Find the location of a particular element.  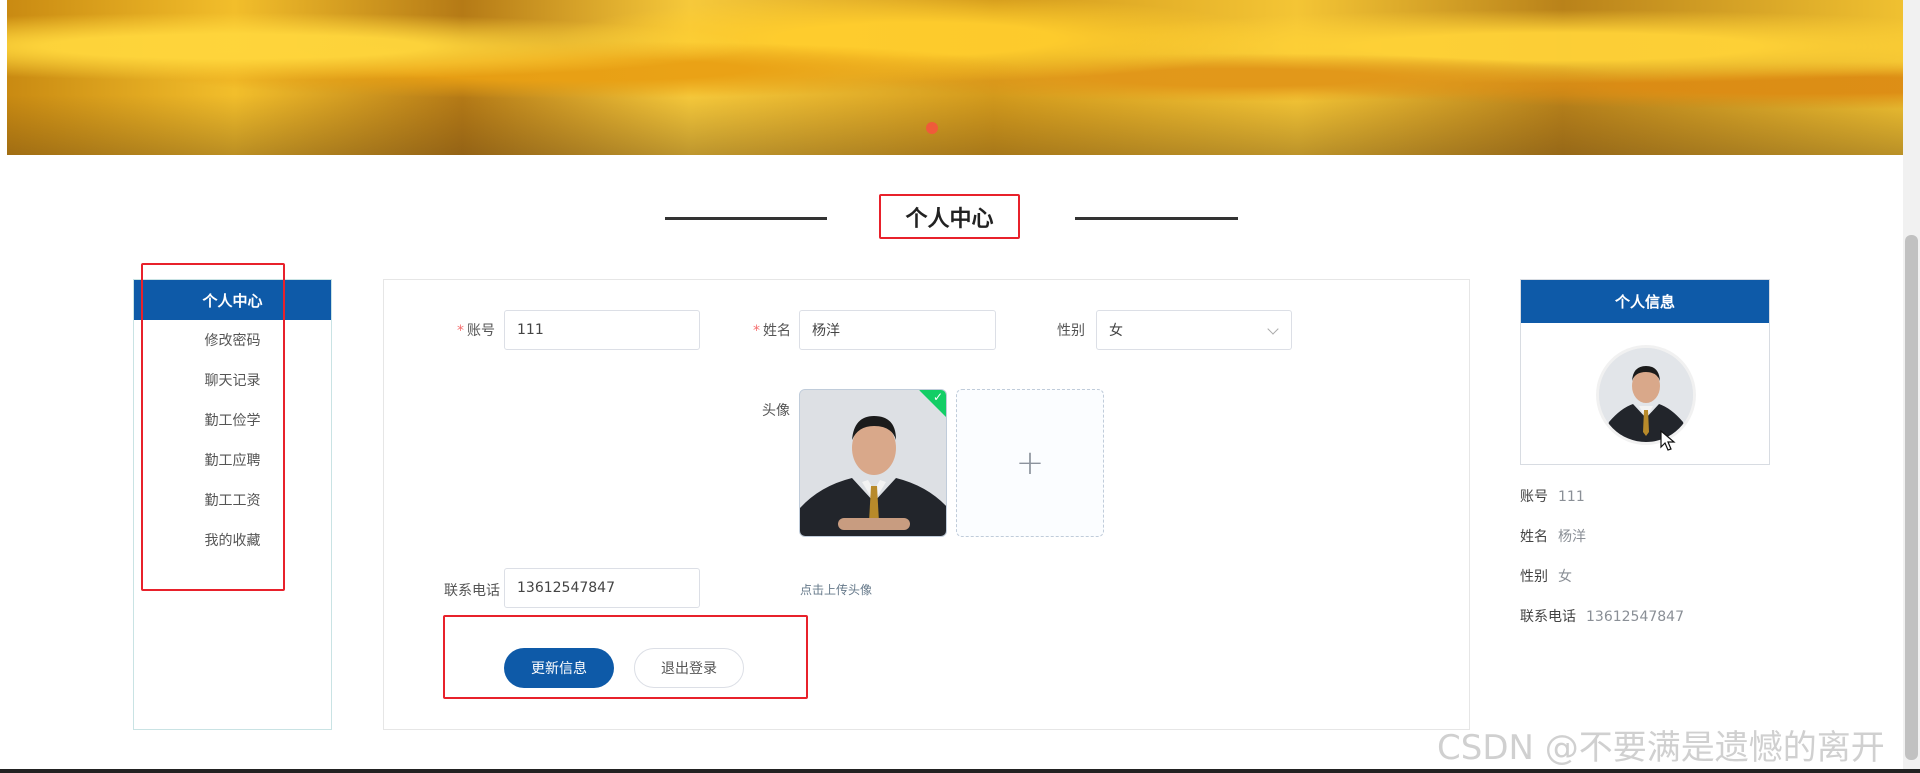

profile-info-card: 个人信息 is located at coordinates (1645, 372).